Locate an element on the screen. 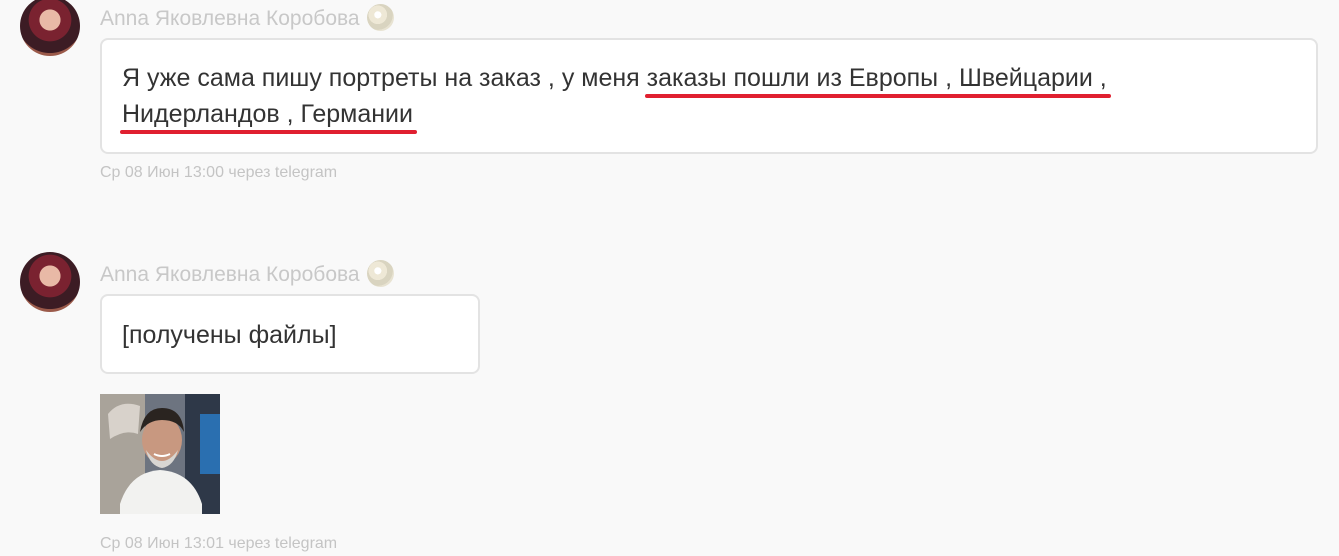 The width and height of the screenshot is (1339, 556). message-timestamp: Ср 08 Июн 13:00 через telegram is located at coordinates (219, 172).